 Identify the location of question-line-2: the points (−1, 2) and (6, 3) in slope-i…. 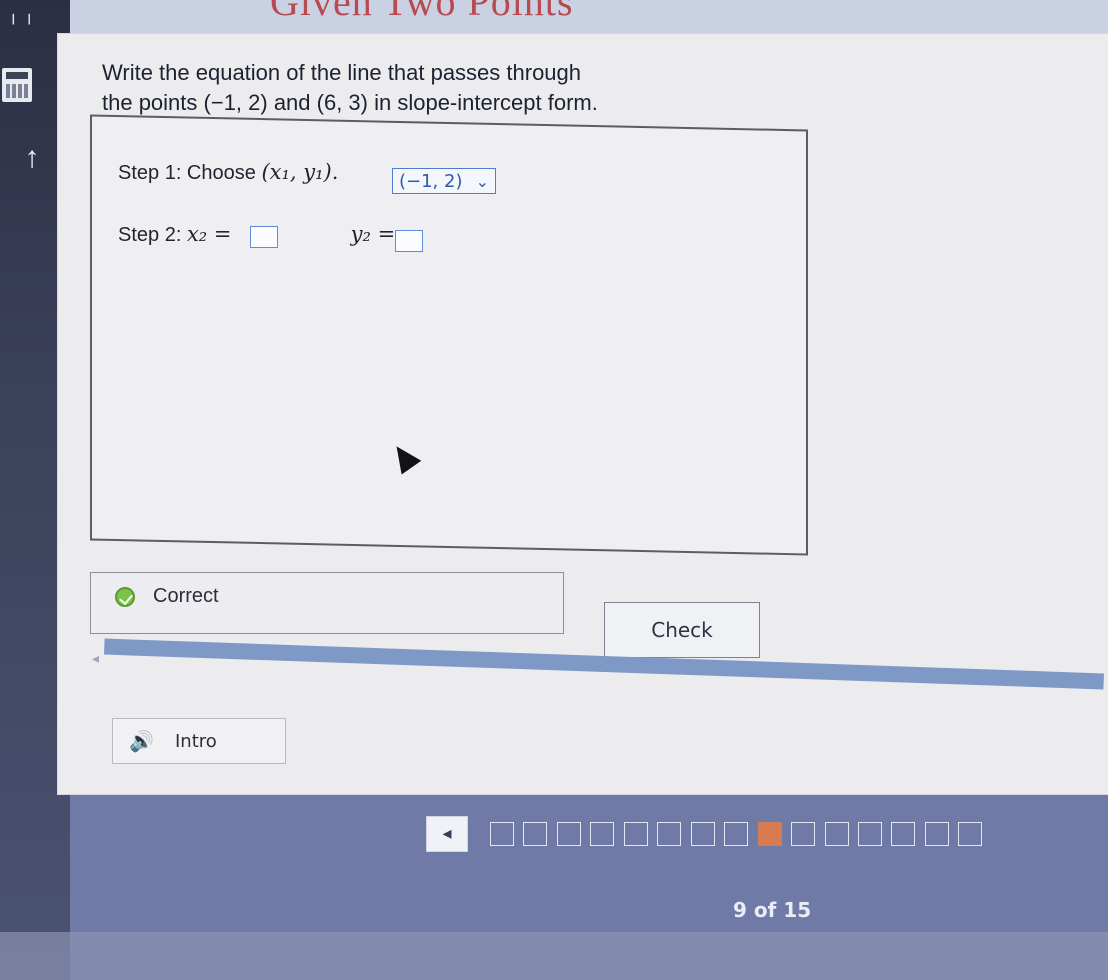
(350, 102).